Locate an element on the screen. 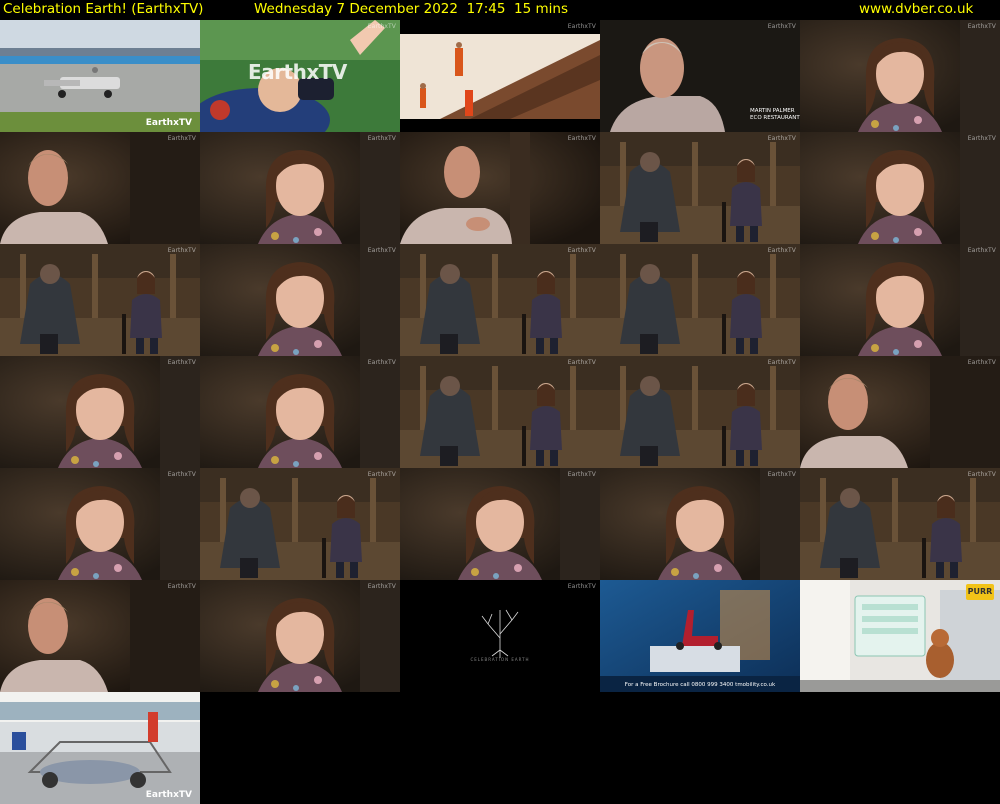  thumbnail-19: EarthxTV is located at coordinates (700, 412).